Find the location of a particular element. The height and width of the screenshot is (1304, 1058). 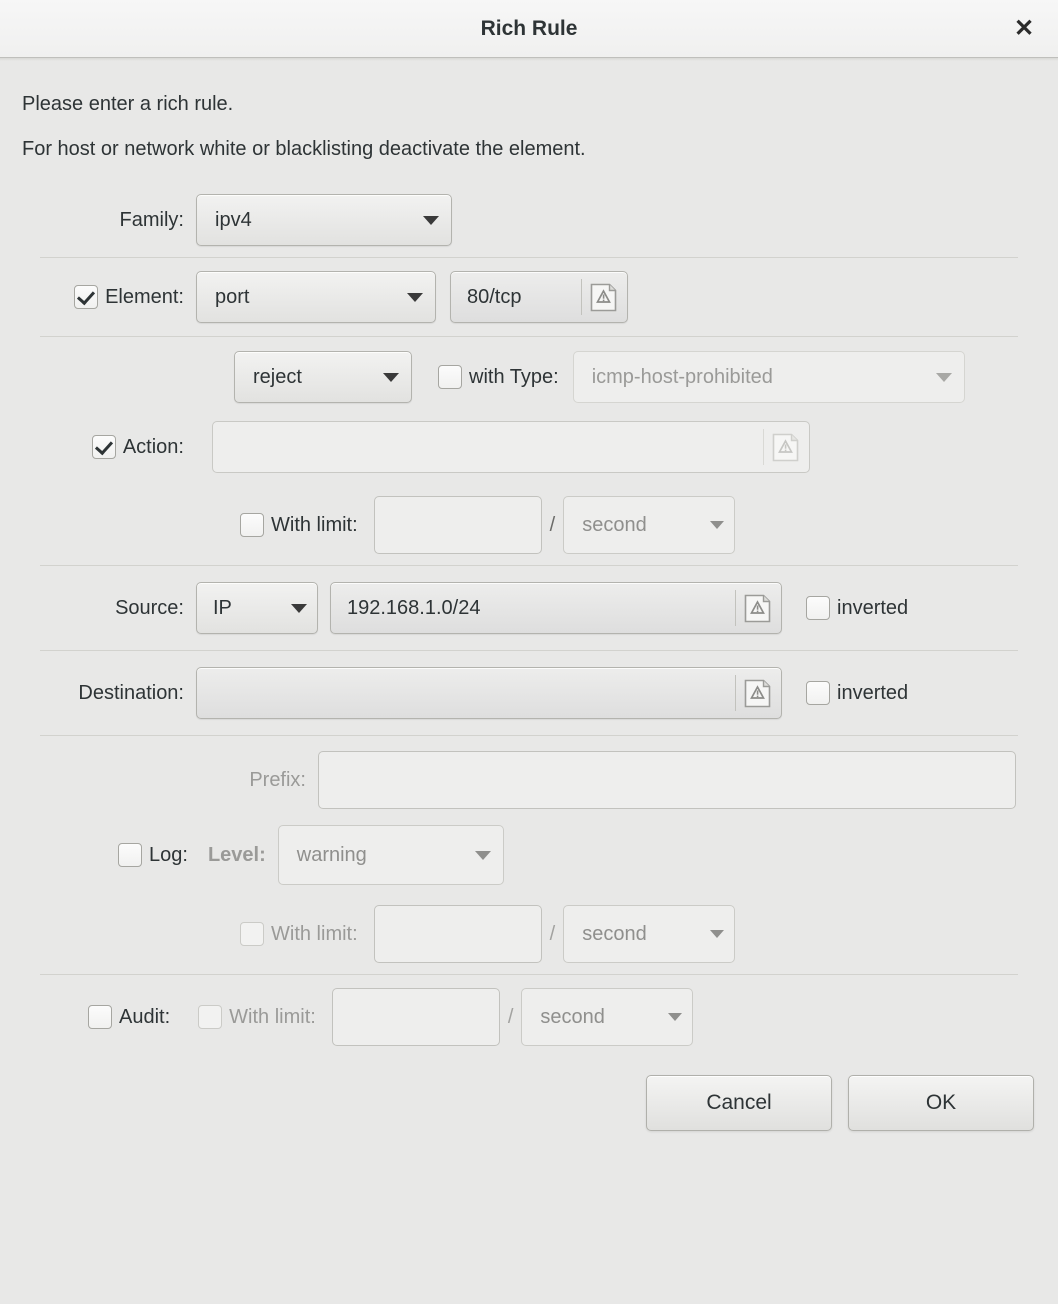

audit-checkbox-group: Audit: is located at coordinates (129, 1017).